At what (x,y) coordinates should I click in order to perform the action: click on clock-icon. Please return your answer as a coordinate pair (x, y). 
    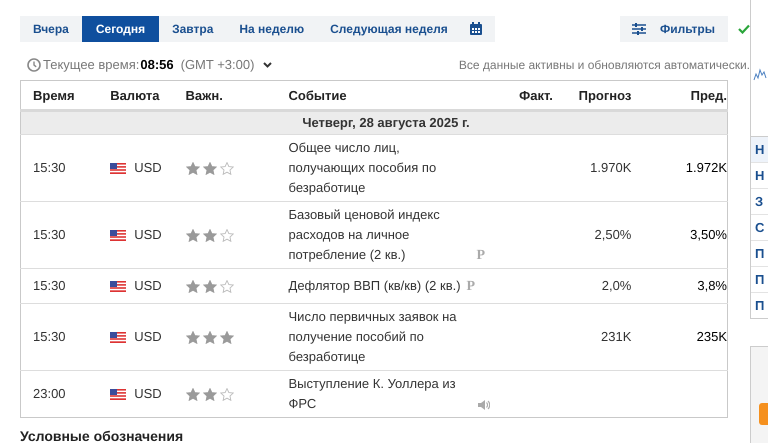
    Looking at the image, I should click on (34, 65).